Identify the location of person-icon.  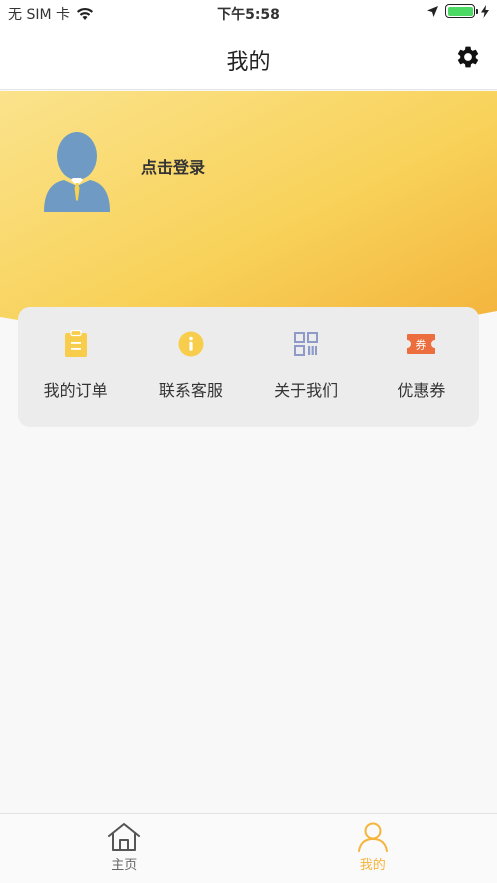
(372, 837).